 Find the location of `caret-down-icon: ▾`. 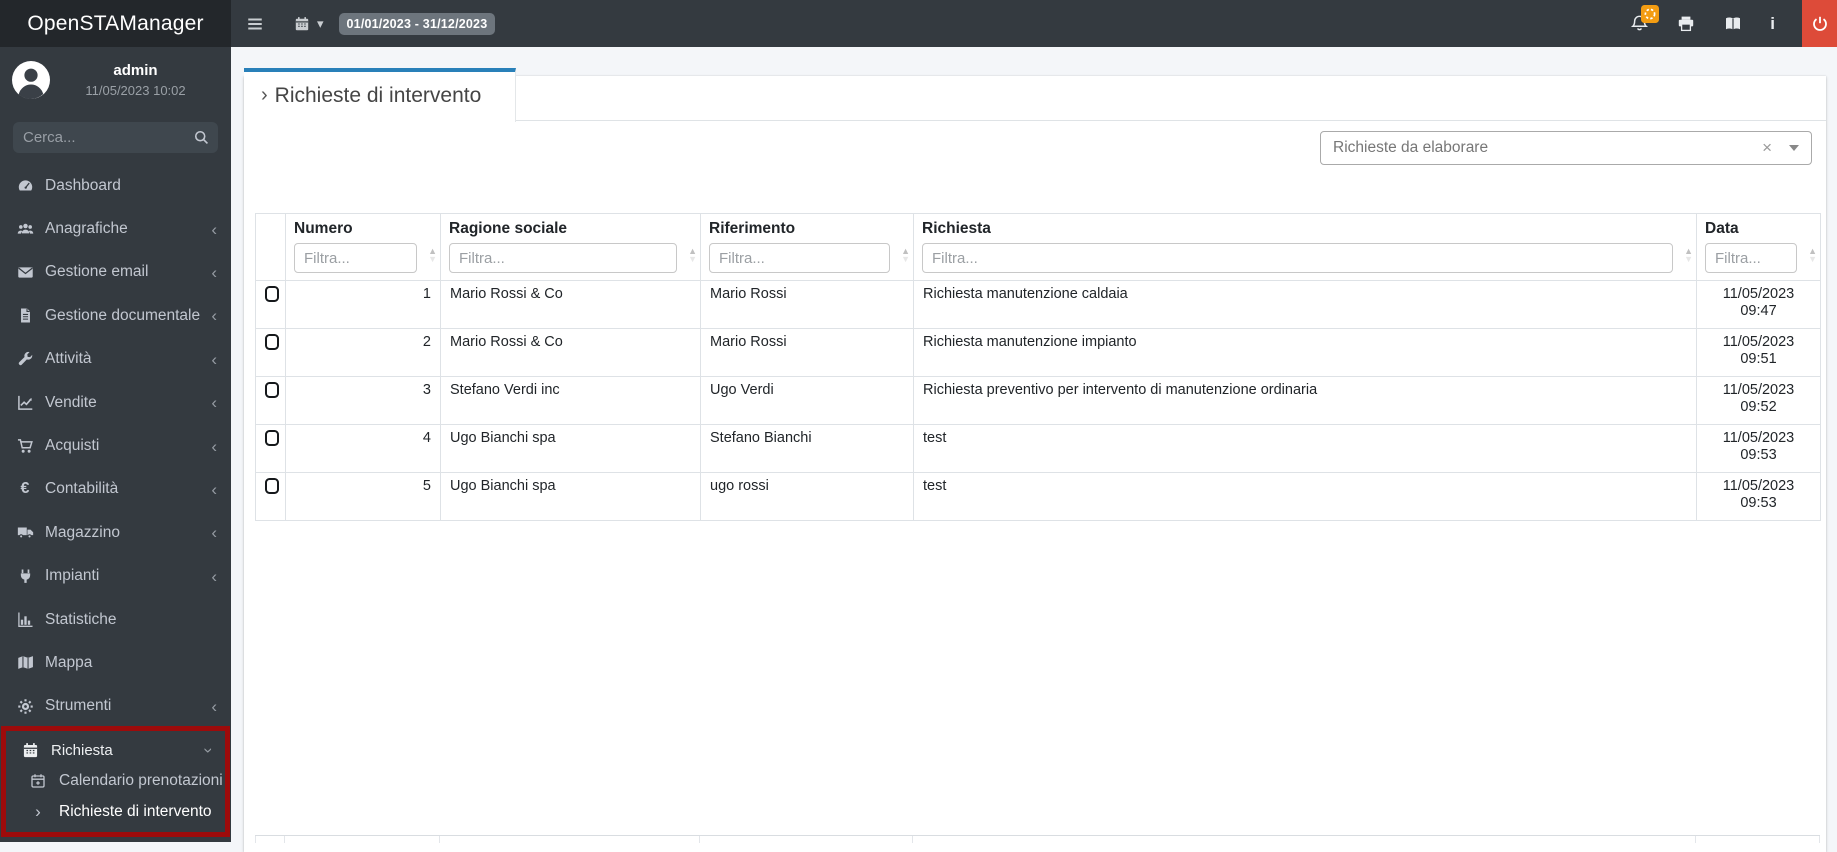

caret-down-icon: ▾ is located at coordinates (320, 23).